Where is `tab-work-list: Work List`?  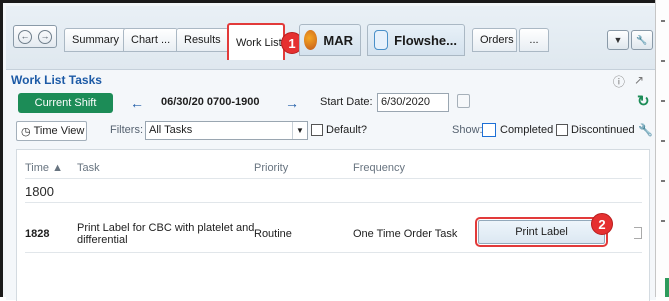 tab-work-list: Work List is located at coordinates (256, 41).